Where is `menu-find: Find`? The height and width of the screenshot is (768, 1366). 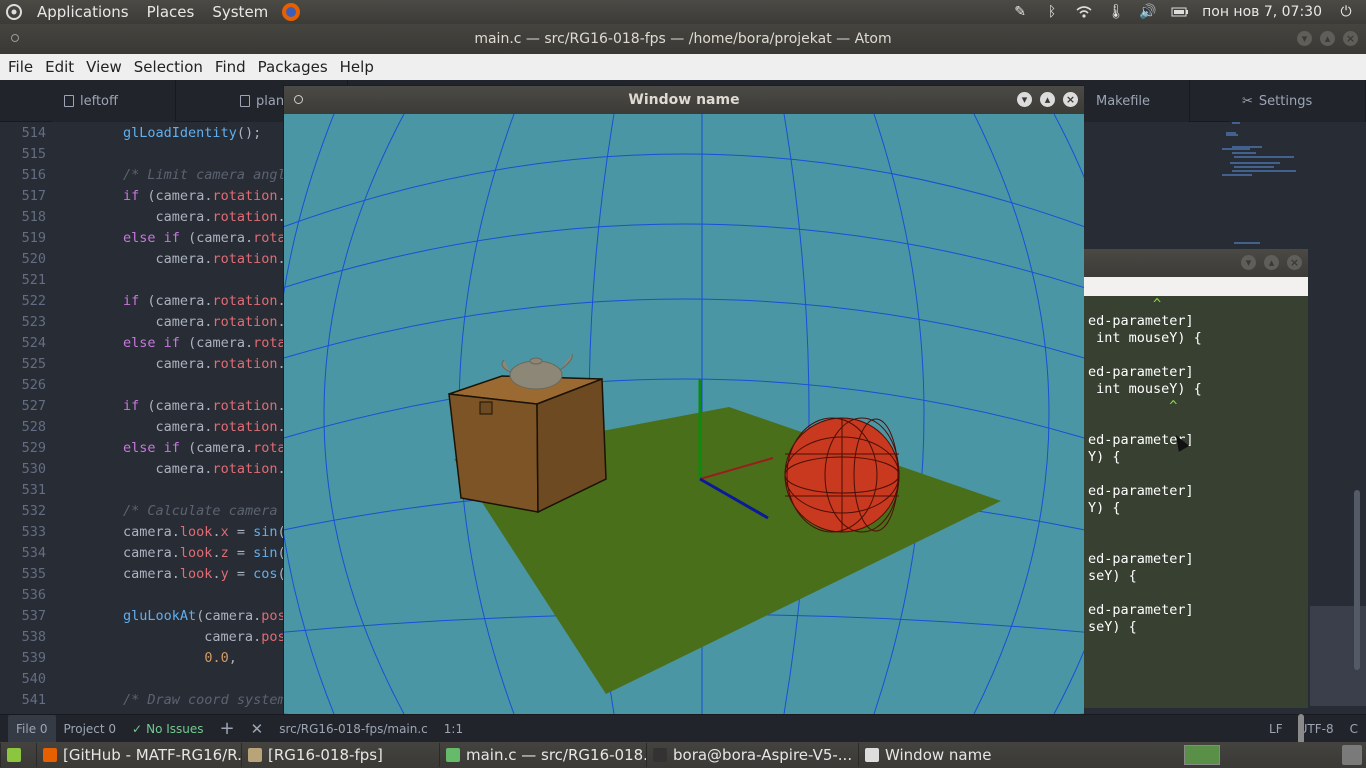 menu-find: Find is located at coordinates (230, 67).